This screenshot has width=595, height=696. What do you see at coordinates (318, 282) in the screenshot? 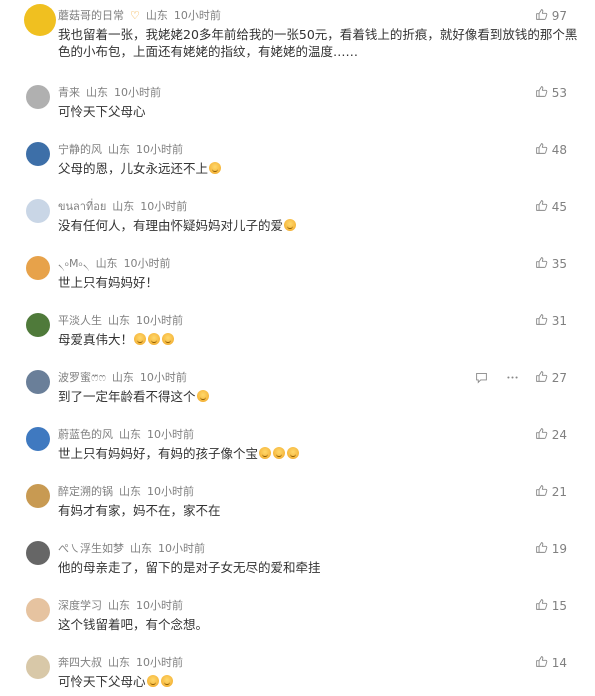
I see `comment-text-block: 世上只有妈妈好！` at bounding box center [318, 282].